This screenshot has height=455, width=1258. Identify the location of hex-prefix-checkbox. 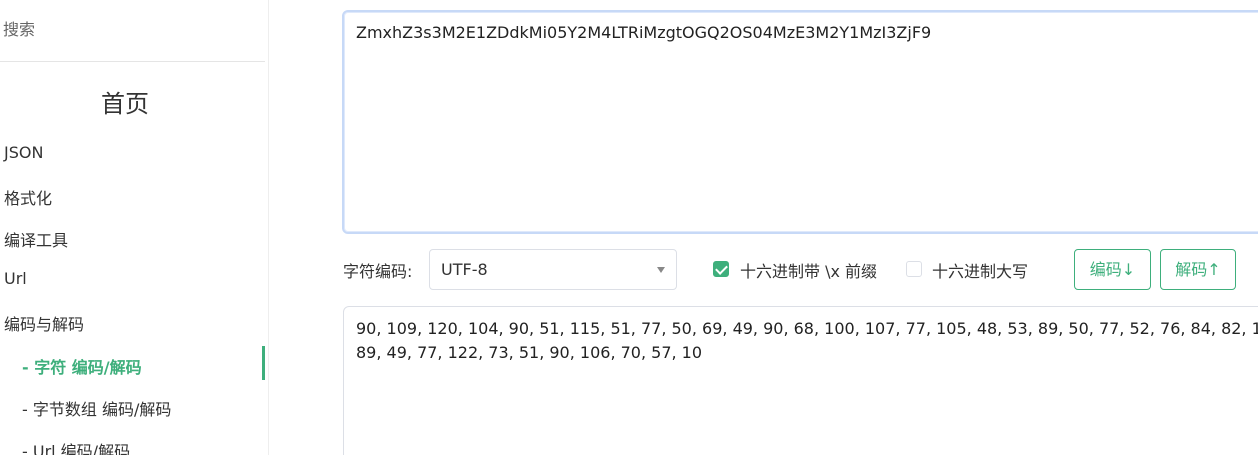
(721, 269).